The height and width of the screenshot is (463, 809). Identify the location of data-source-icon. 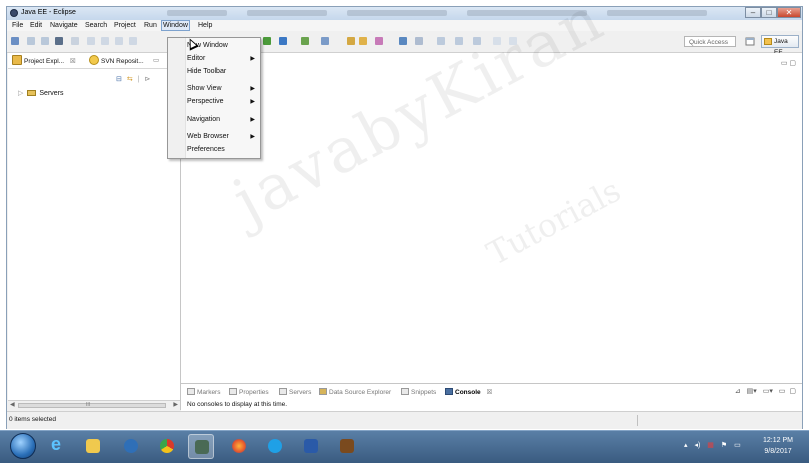
(323, 391).